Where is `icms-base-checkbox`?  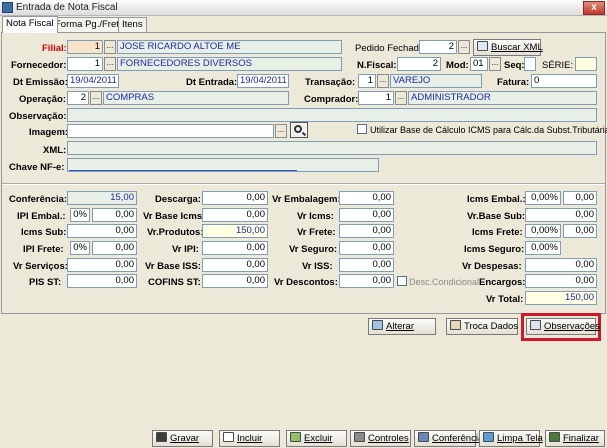
icms-base-checkbox is located at coordinates (362, 129).